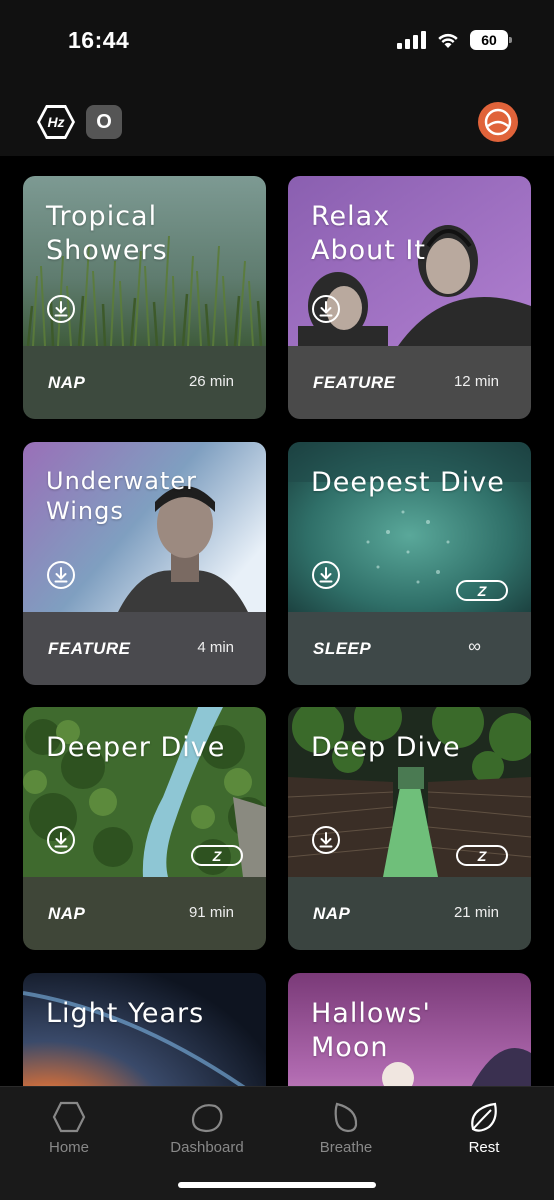 The height and width of the screenshot is (1200, 554). I want to click on tab-label: Breathe, so click(346, 1147).